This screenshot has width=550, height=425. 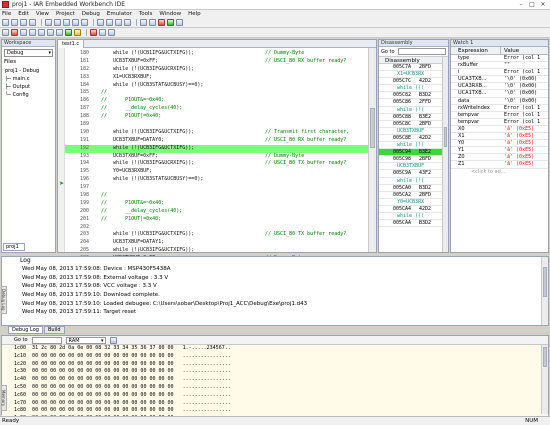 I want to click on step-into-icon, so click(x=32, y=32).